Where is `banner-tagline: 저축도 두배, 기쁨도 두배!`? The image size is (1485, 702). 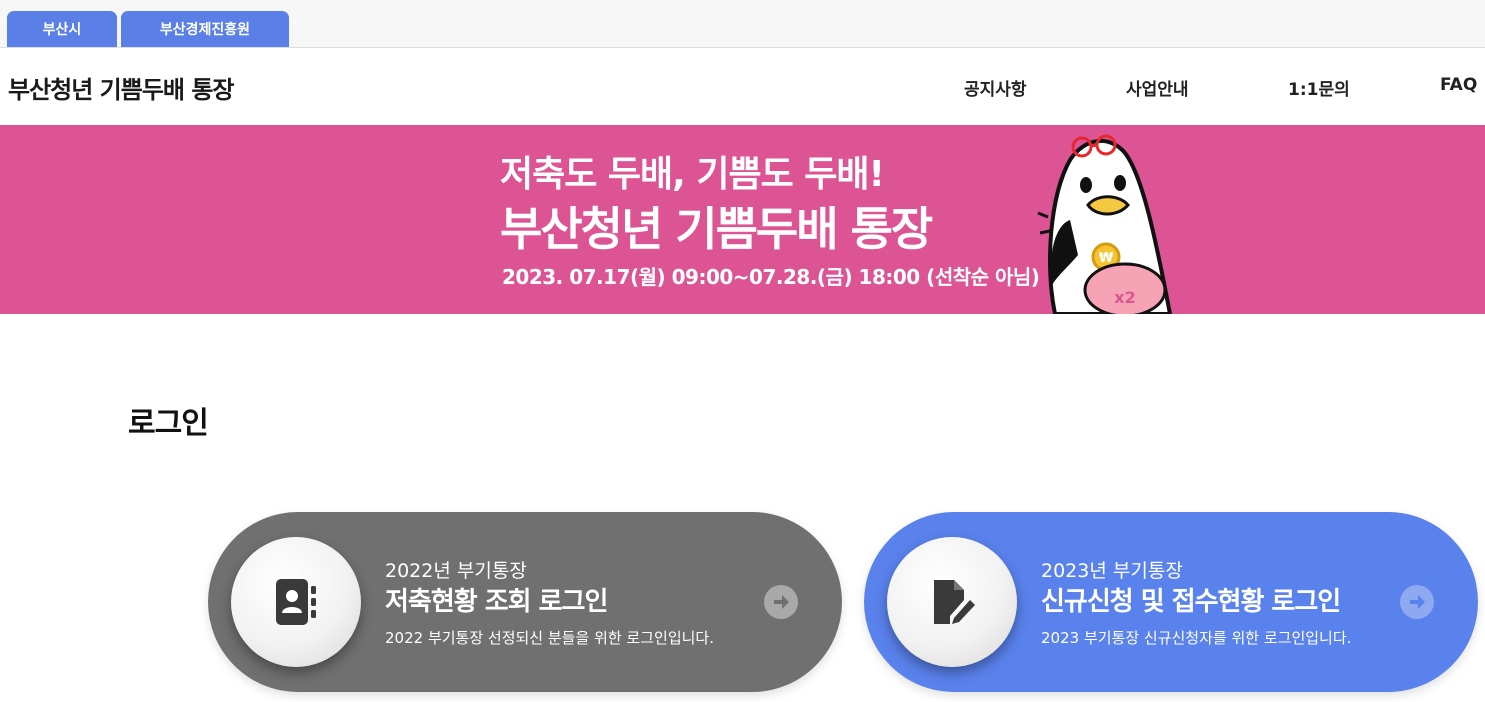 banner-tagline: 저축도 두배, 기쁨도 두배! is located at coordinates (692, 174).